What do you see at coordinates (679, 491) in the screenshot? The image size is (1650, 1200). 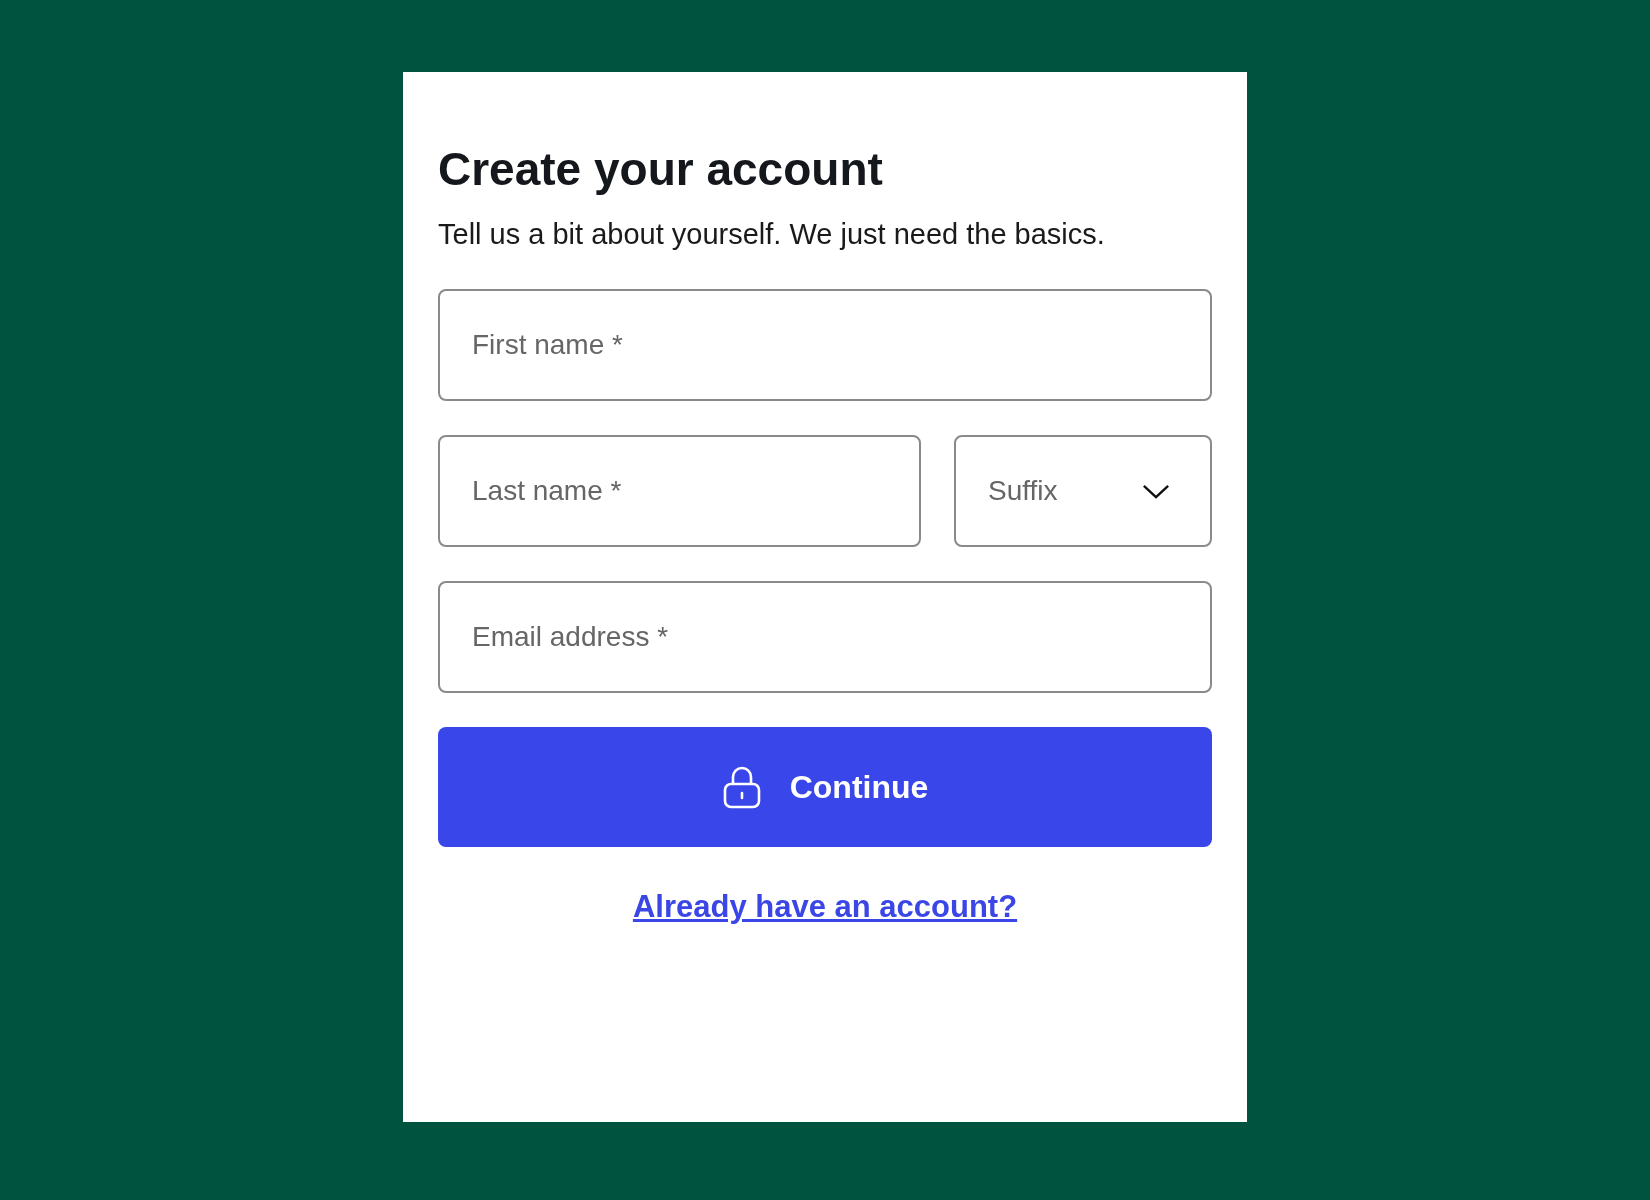 I see `input-field: Last name *` at bounding box center [679, 491].